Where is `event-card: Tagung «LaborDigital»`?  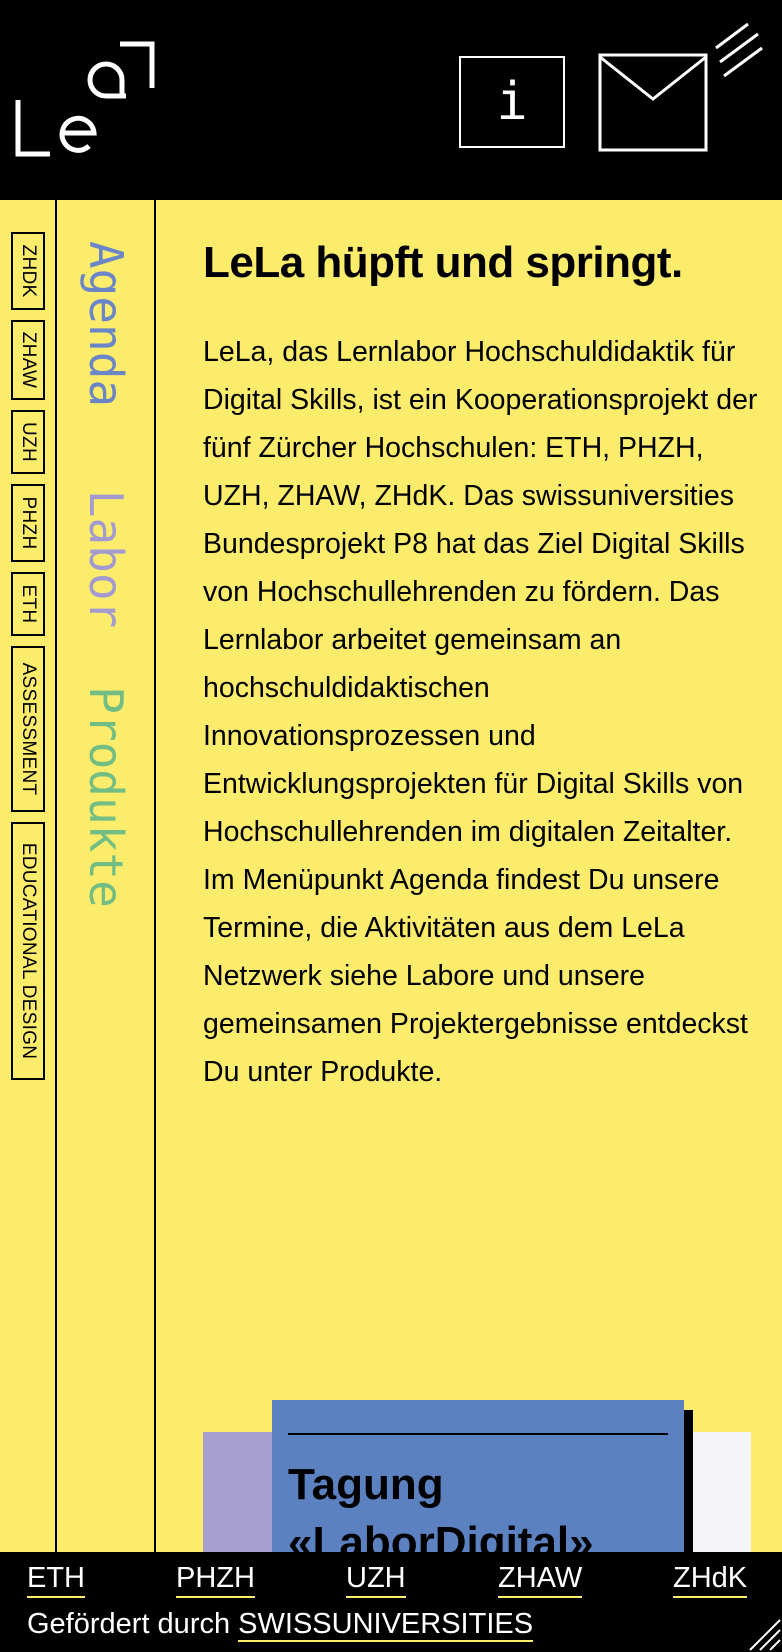
event-card: Tagung «LaborDigital» is located at coordinates (478, 1476).